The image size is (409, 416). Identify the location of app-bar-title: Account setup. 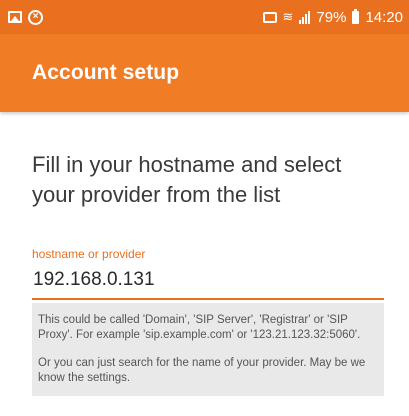
(106, 72).